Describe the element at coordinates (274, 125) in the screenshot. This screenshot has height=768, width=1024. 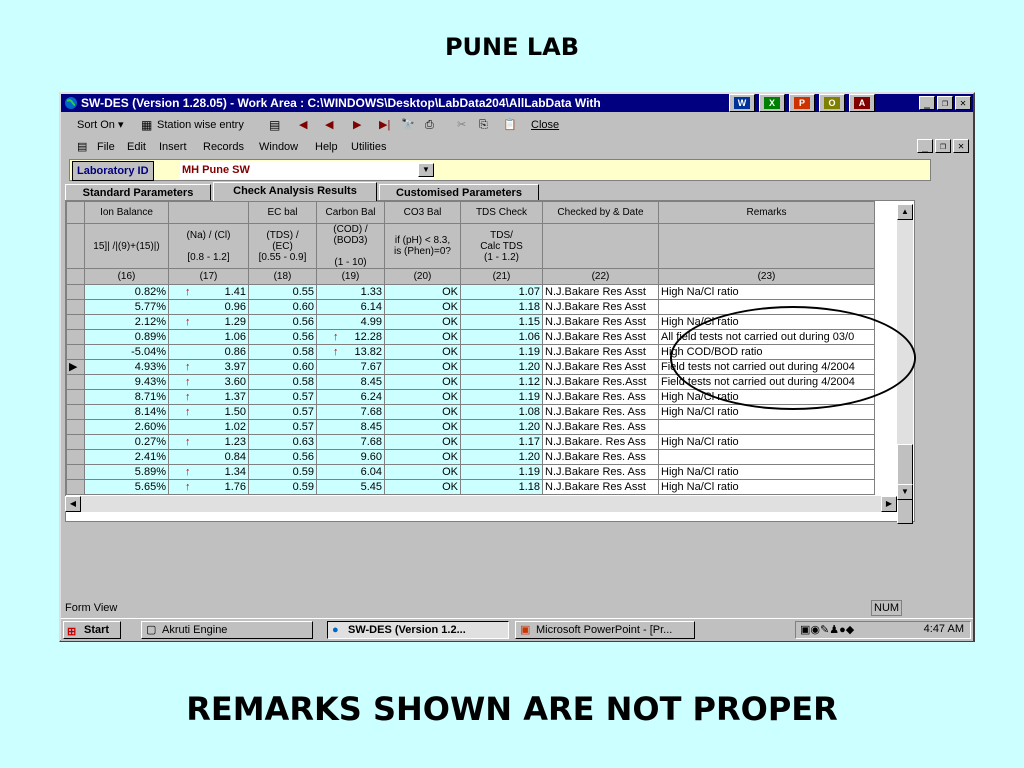
I see `form-icon: ▤` at that location.